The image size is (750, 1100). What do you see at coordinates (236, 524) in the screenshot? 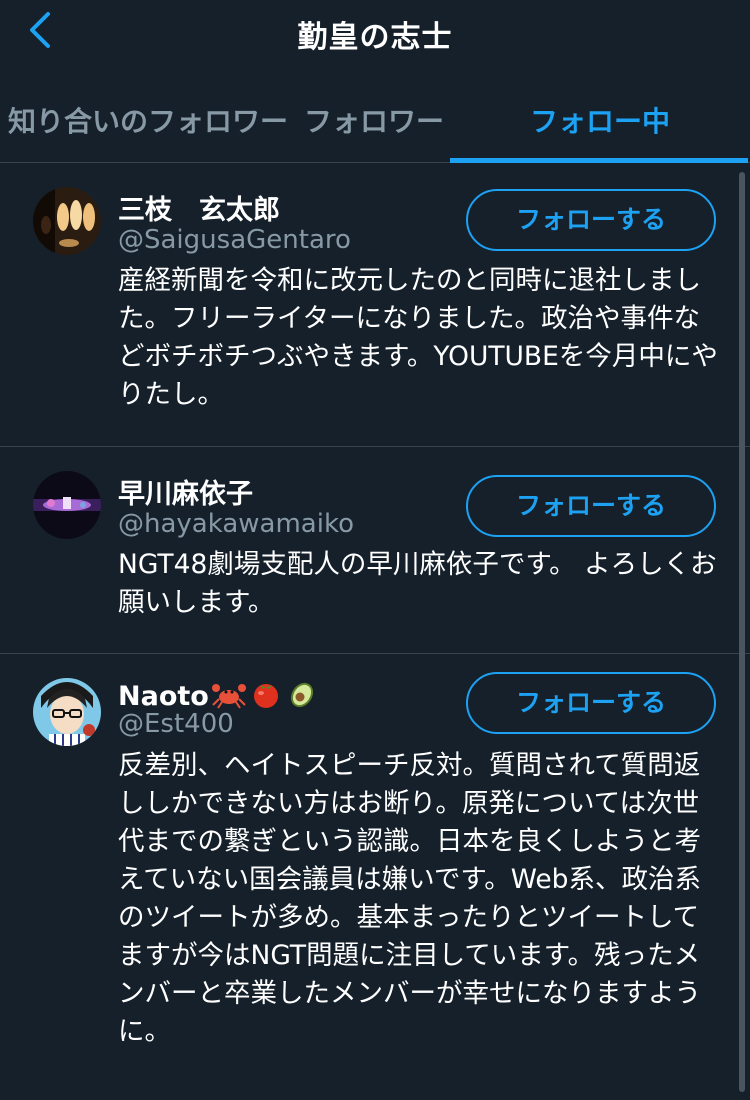
I see `user-handle: @hayakawamaiko` at bounding box center [236, 524].